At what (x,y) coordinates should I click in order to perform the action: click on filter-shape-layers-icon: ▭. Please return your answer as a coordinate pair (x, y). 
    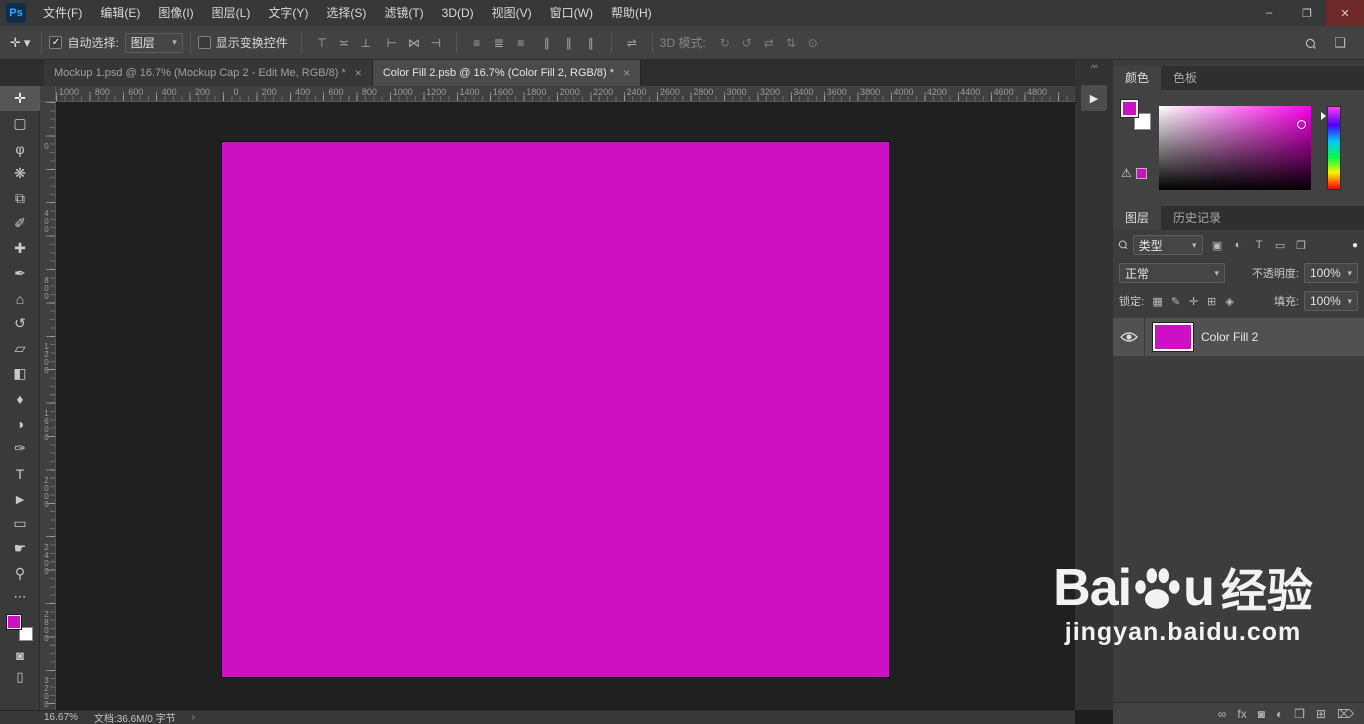
    Looking at the image, I should click on (1280, 245).